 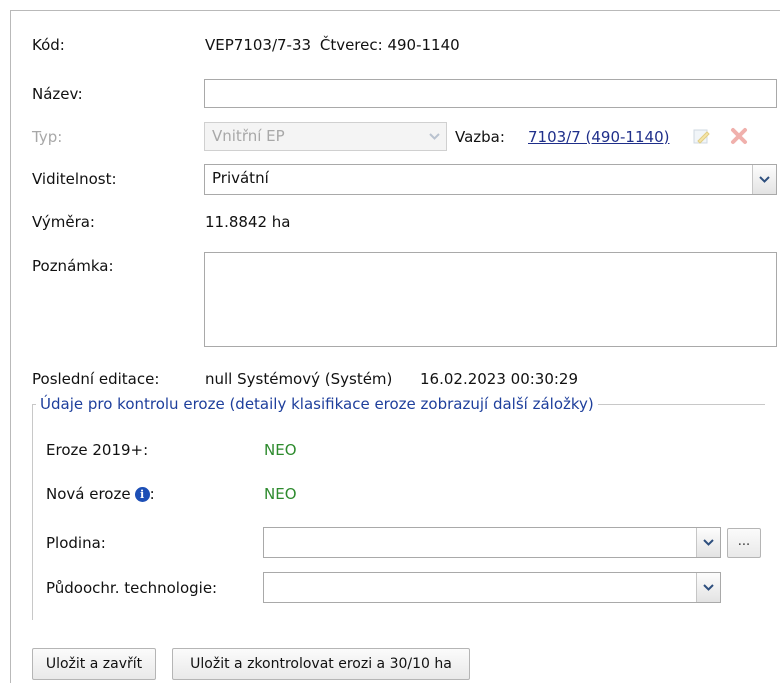 I want to click on eroze-value: NEO, so click(x=280, y=450).